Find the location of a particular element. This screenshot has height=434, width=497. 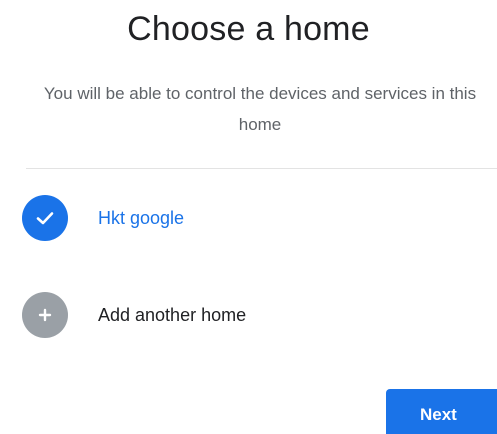

home-option-hkt-google: Hkt google is located at coordinates (103, 218).